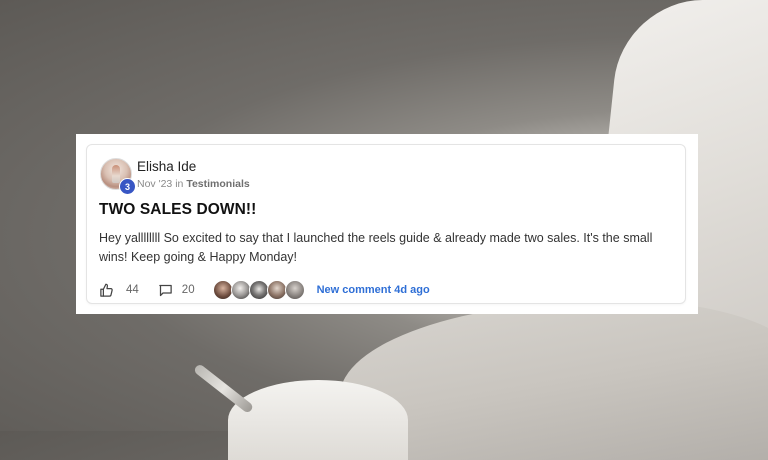 The image size is (768, 460). I want to click on post-date: Nov '23, so click(155, 184).